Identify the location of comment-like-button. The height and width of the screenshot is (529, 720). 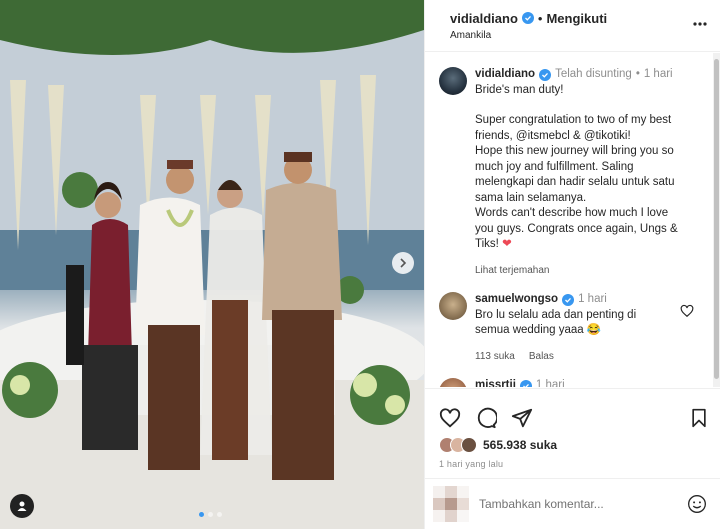
(687, 312).